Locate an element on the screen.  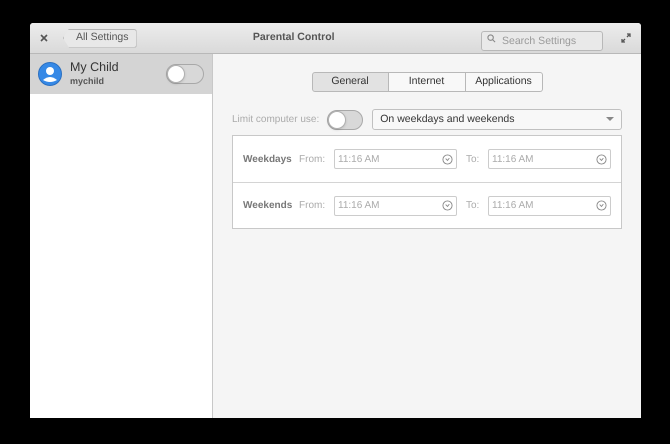
user-name: My Child is located at coordinates (95, 67).